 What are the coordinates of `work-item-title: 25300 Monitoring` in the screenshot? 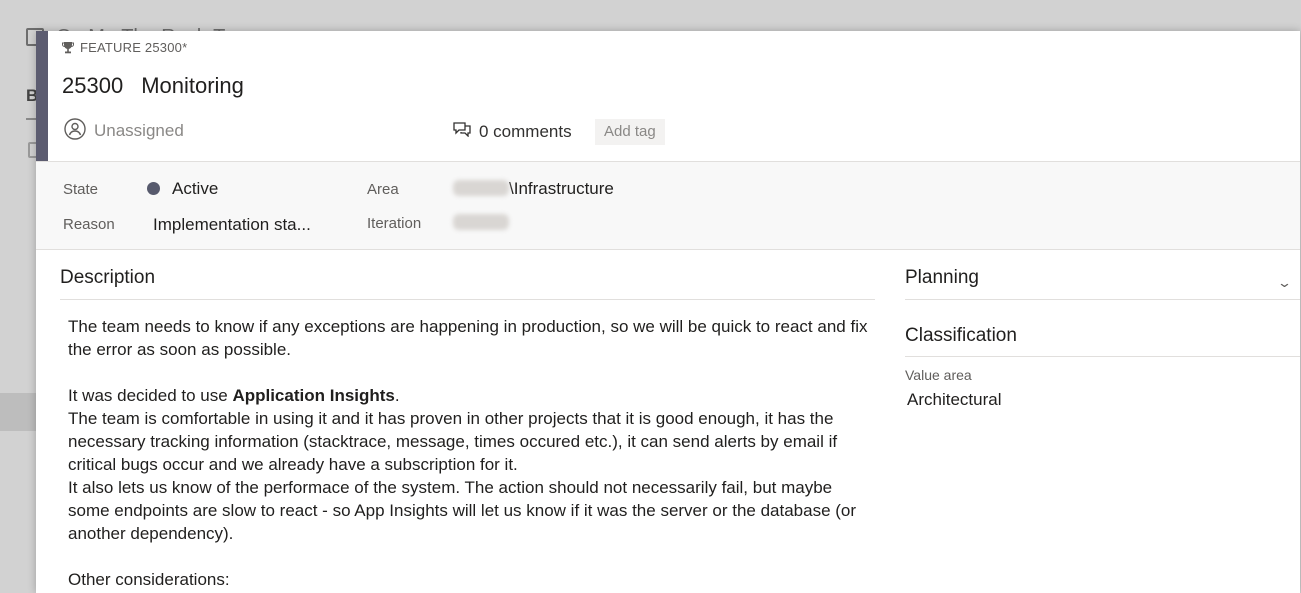 It's located at (153, 86).